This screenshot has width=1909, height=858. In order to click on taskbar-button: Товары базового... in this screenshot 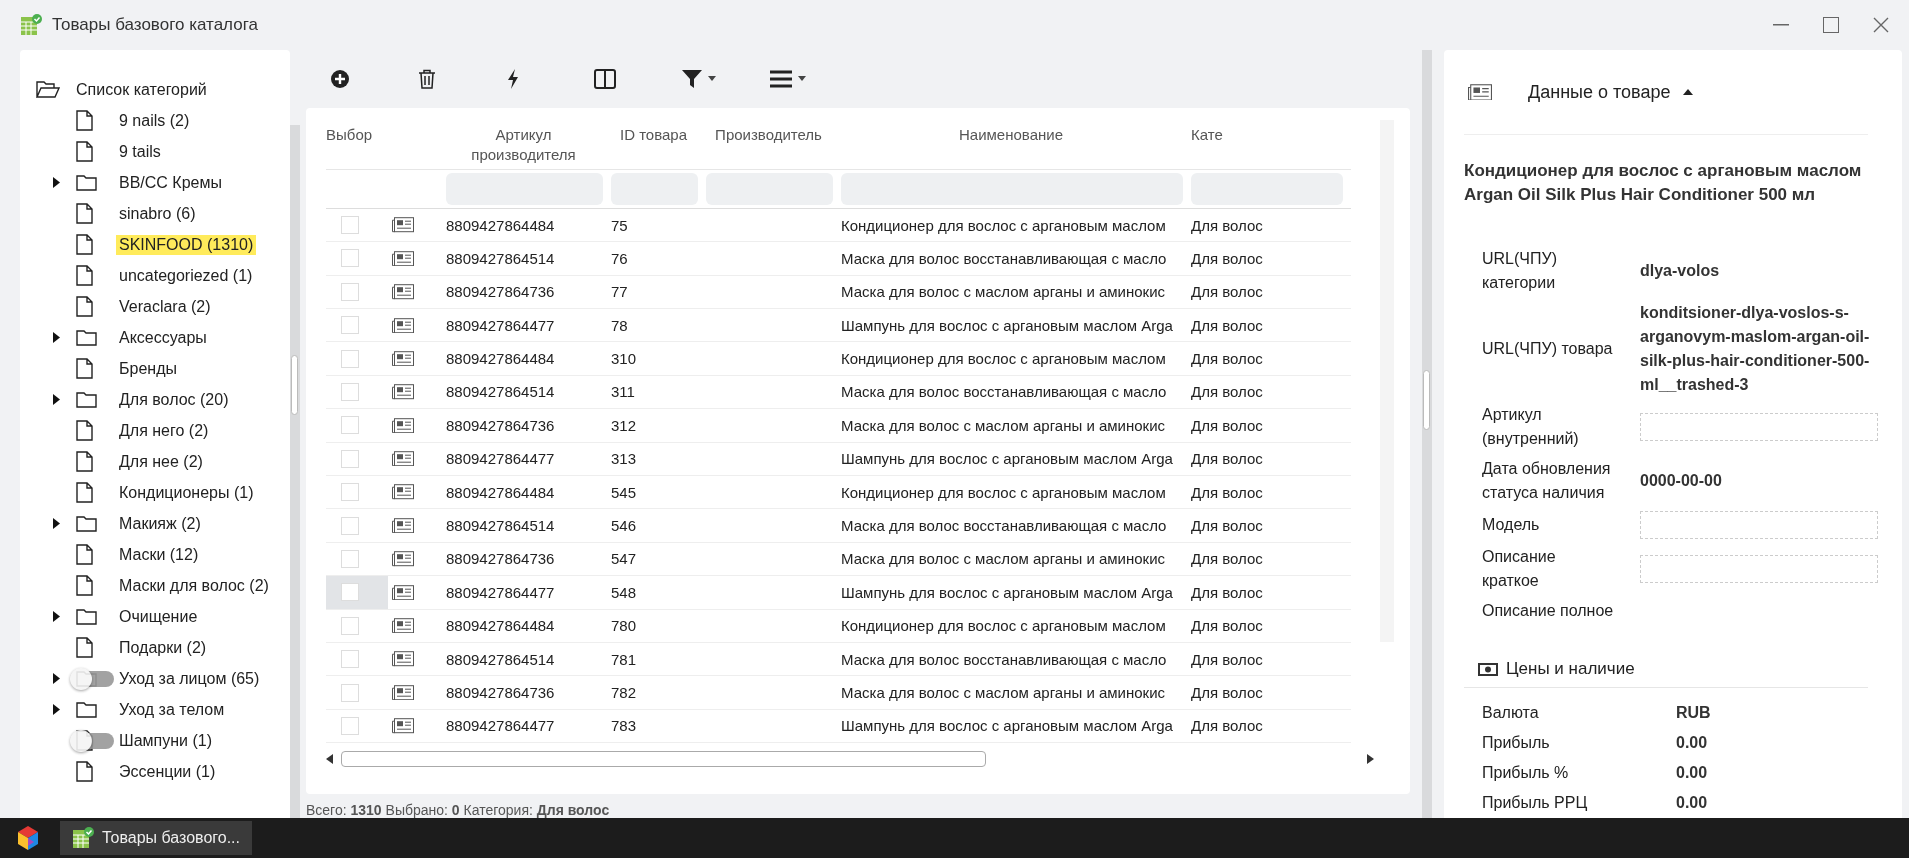, I will do `click(156, 838)`.